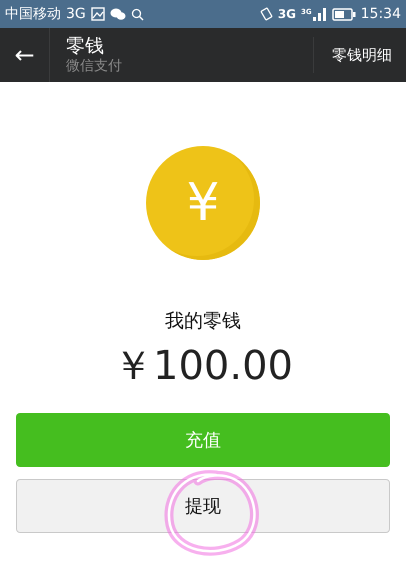 The height and width of the screenshot is (578, 406). Describe the element at coordinates (203, 366) in the screenshot. I see `balance-amount: ￥100.00` at that location.